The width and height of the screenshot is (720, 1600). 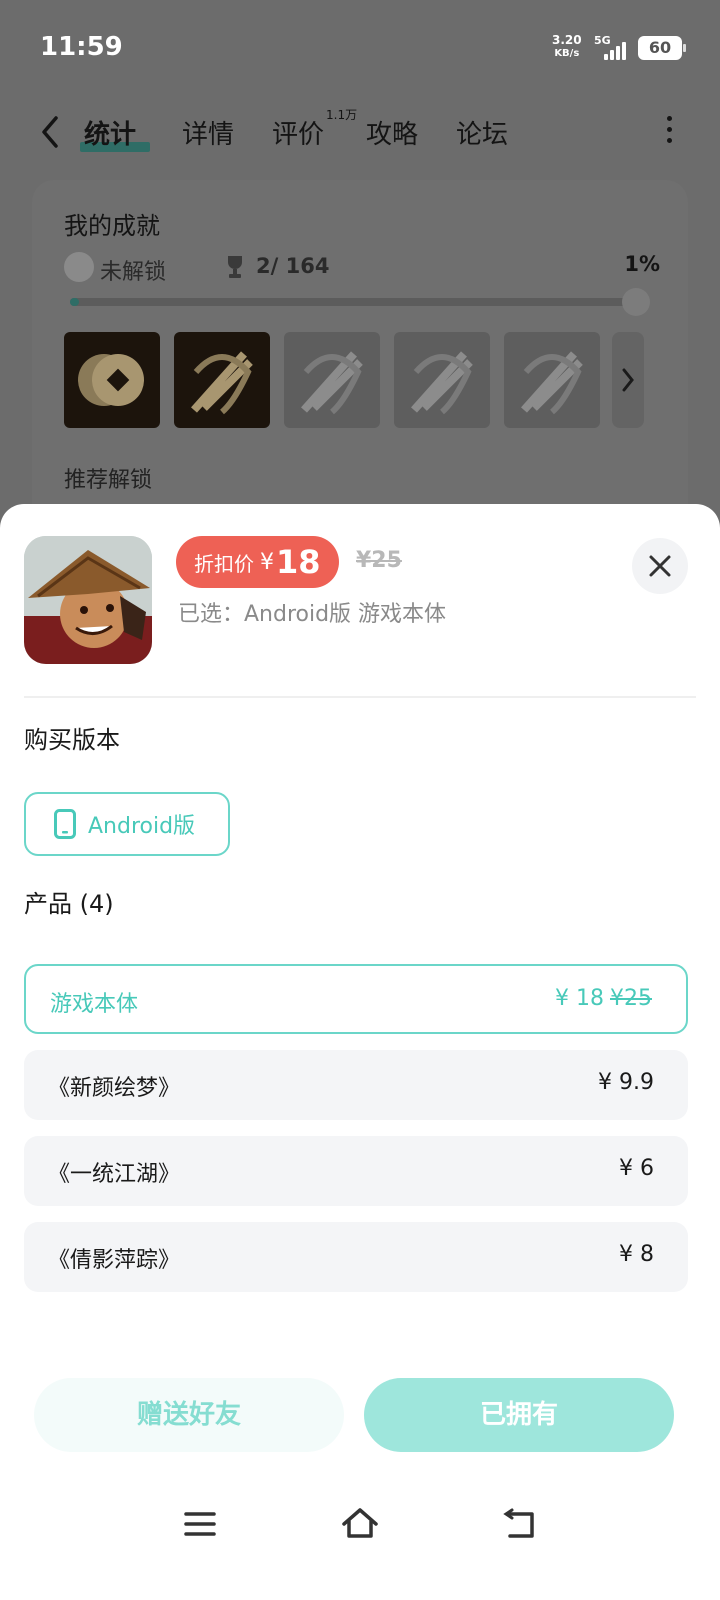 What do you see at coordinates (519, 1415) in the screenshot?
I see `owned-button: 已拥有` at bounding box center [519, 1415].